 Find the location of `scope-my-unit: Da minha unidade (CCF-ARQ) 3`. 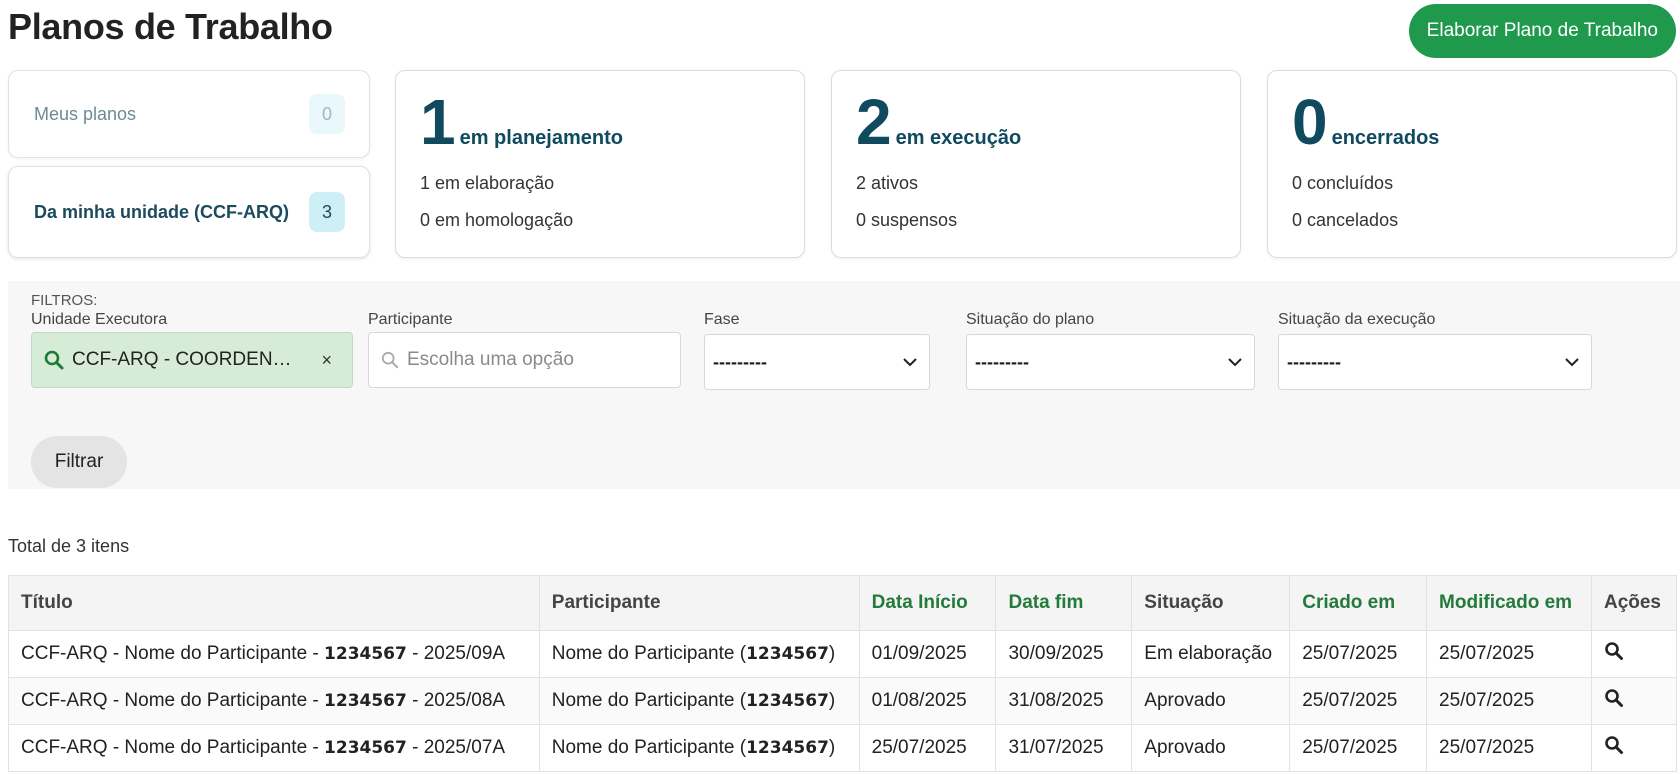

scope-my-unit: Da minha unidade (CCF-ARQ) 3 is located at coordinates (189, 212).